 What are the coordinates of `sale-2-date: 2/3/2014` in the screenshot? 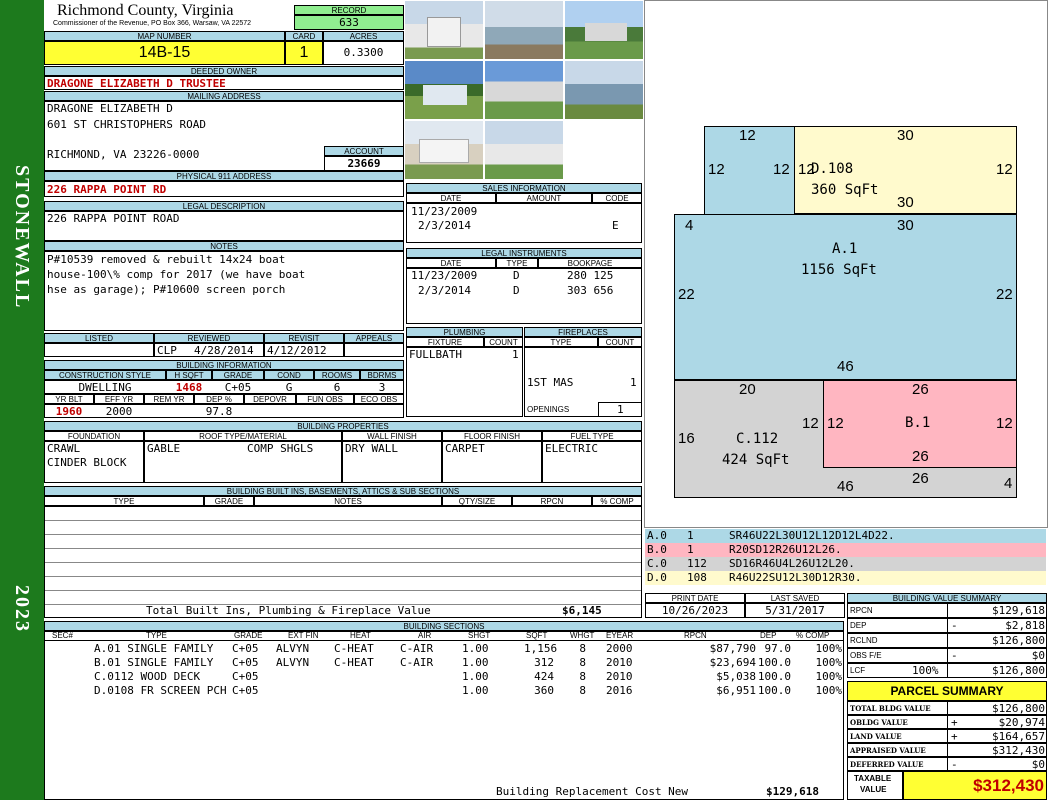 It's located at (444, 225).